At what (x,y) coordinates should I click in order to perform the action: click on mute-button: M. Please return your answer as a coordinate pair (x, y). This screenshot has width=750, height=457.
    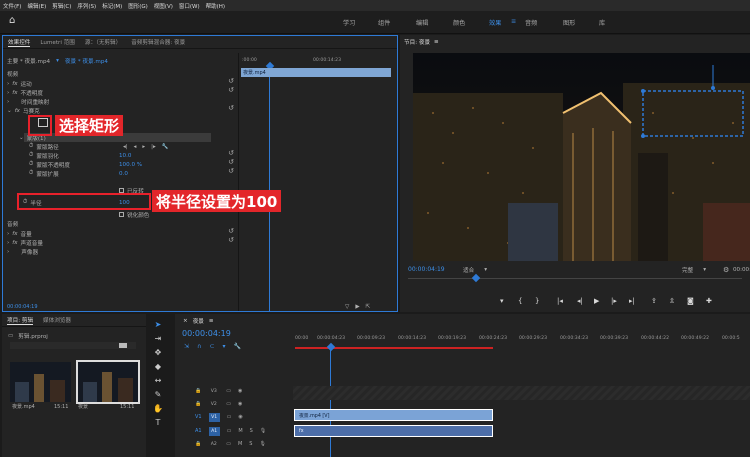
    Looking at the image, I should click on (240, 444).